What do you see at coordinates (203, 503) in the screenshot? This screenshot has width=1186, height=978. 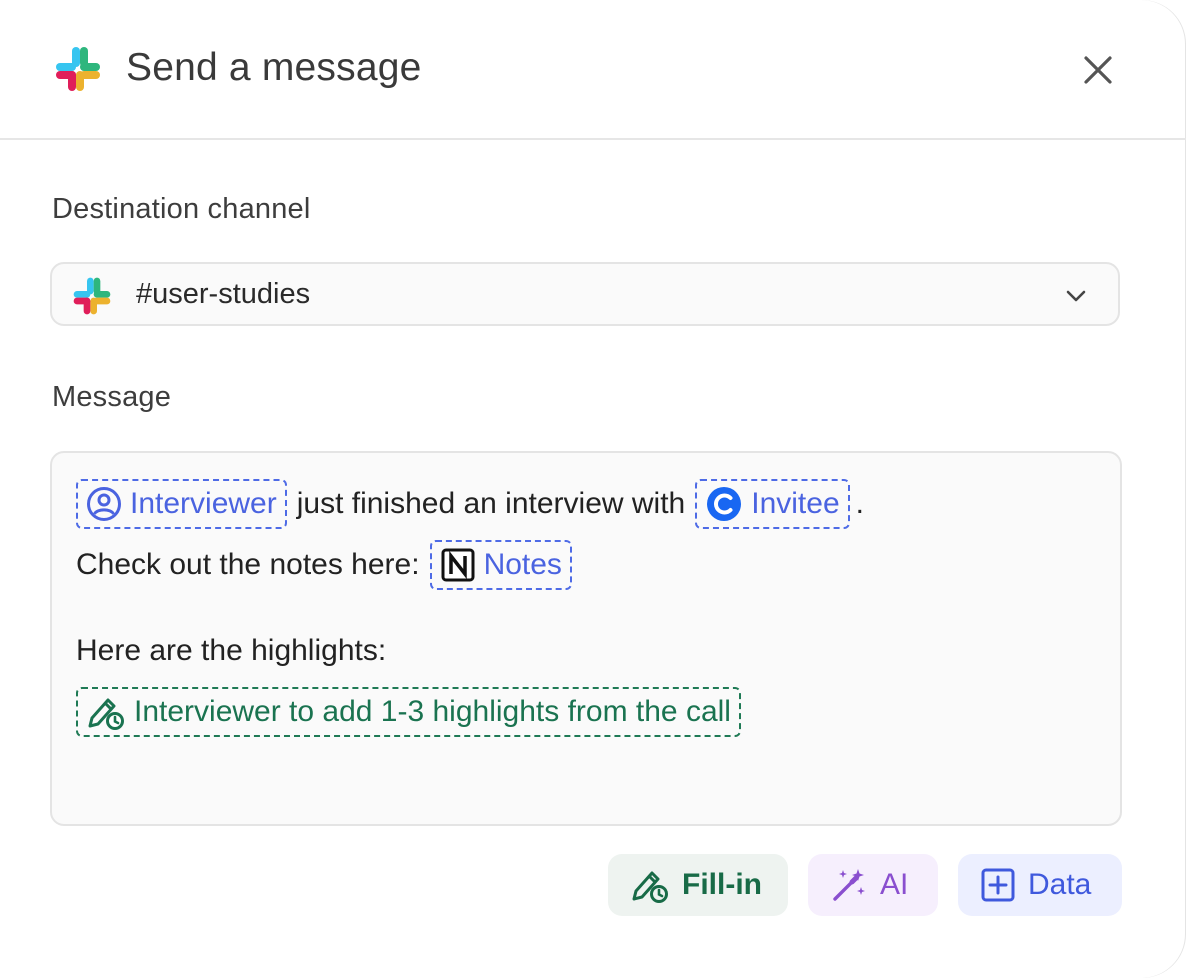 I see `interviewer-chip-label: Interviewer` at bounding box center [203, 503].